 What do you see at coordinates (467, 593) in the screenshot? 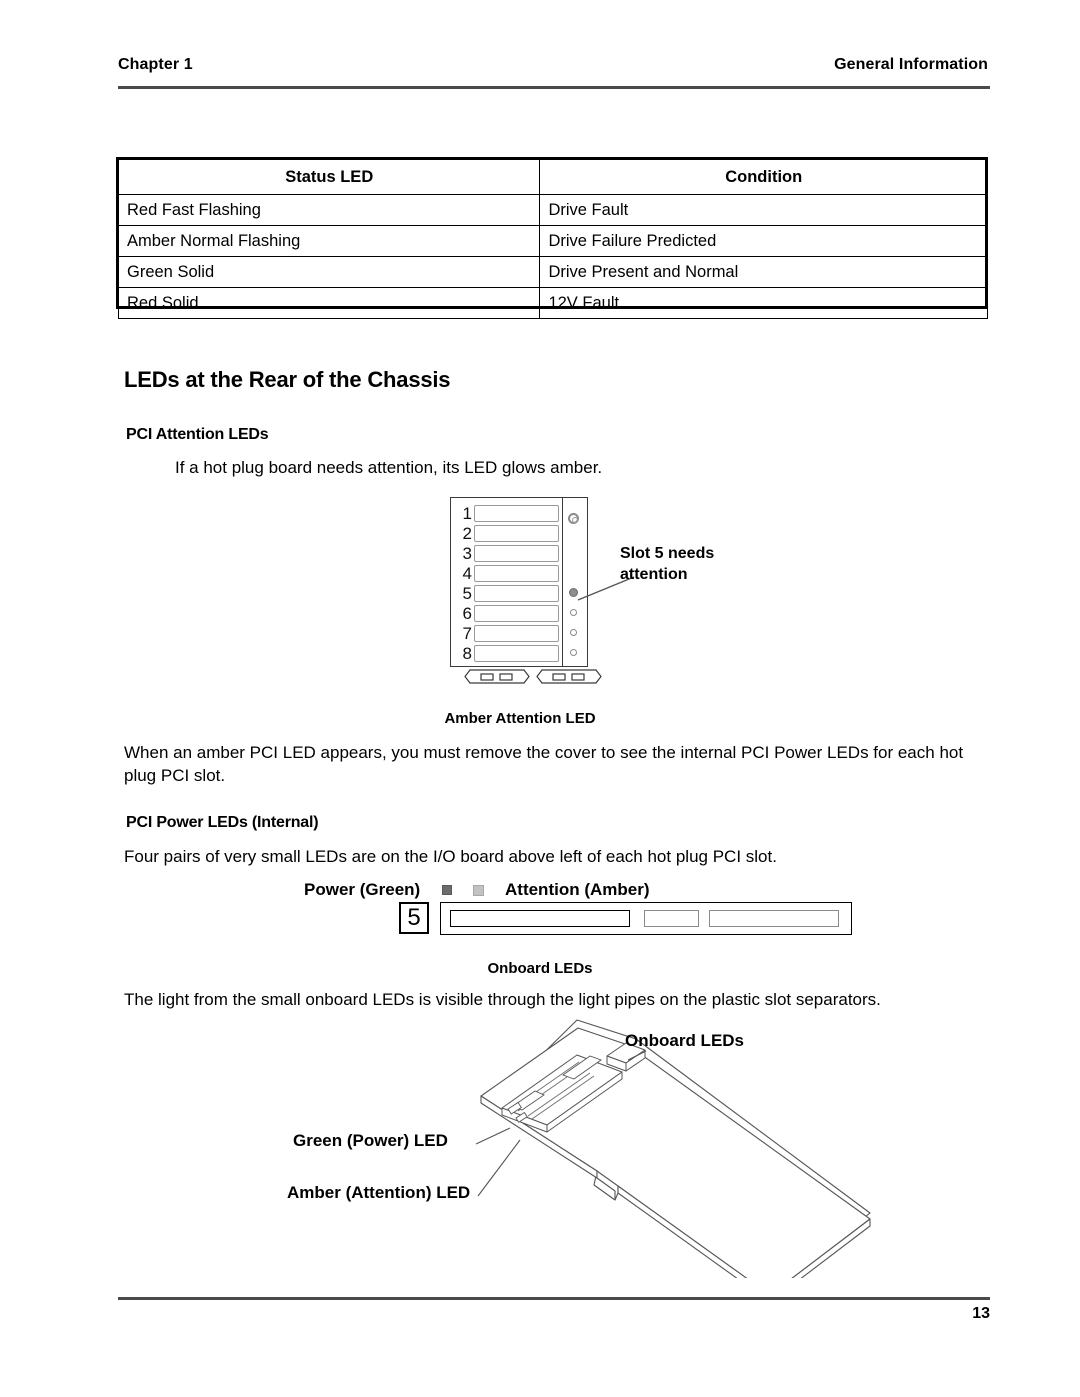
I see `slot-number-5: 5` at bounding box center [467, 593].